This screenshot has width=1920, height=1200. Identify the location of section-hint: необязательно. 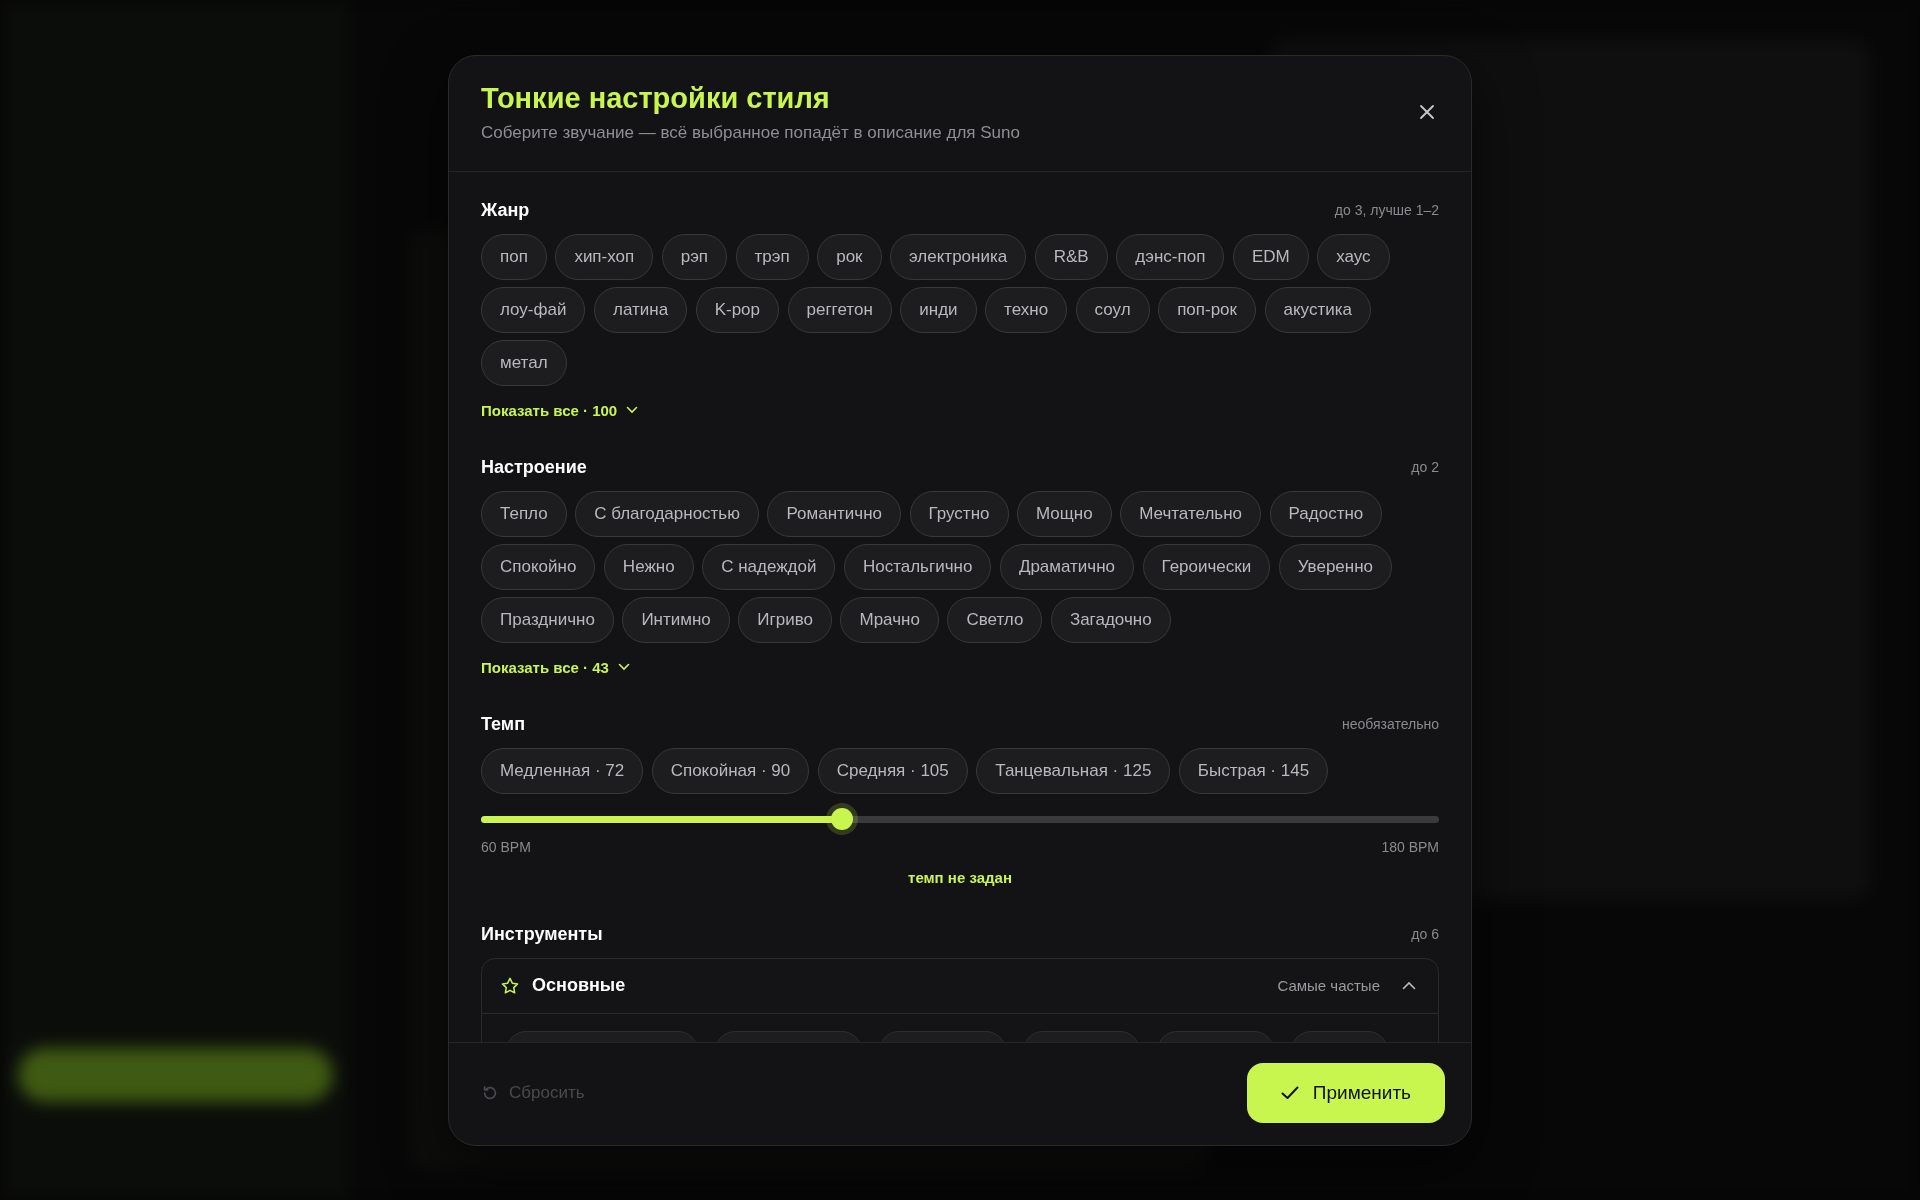
(1390, 724).